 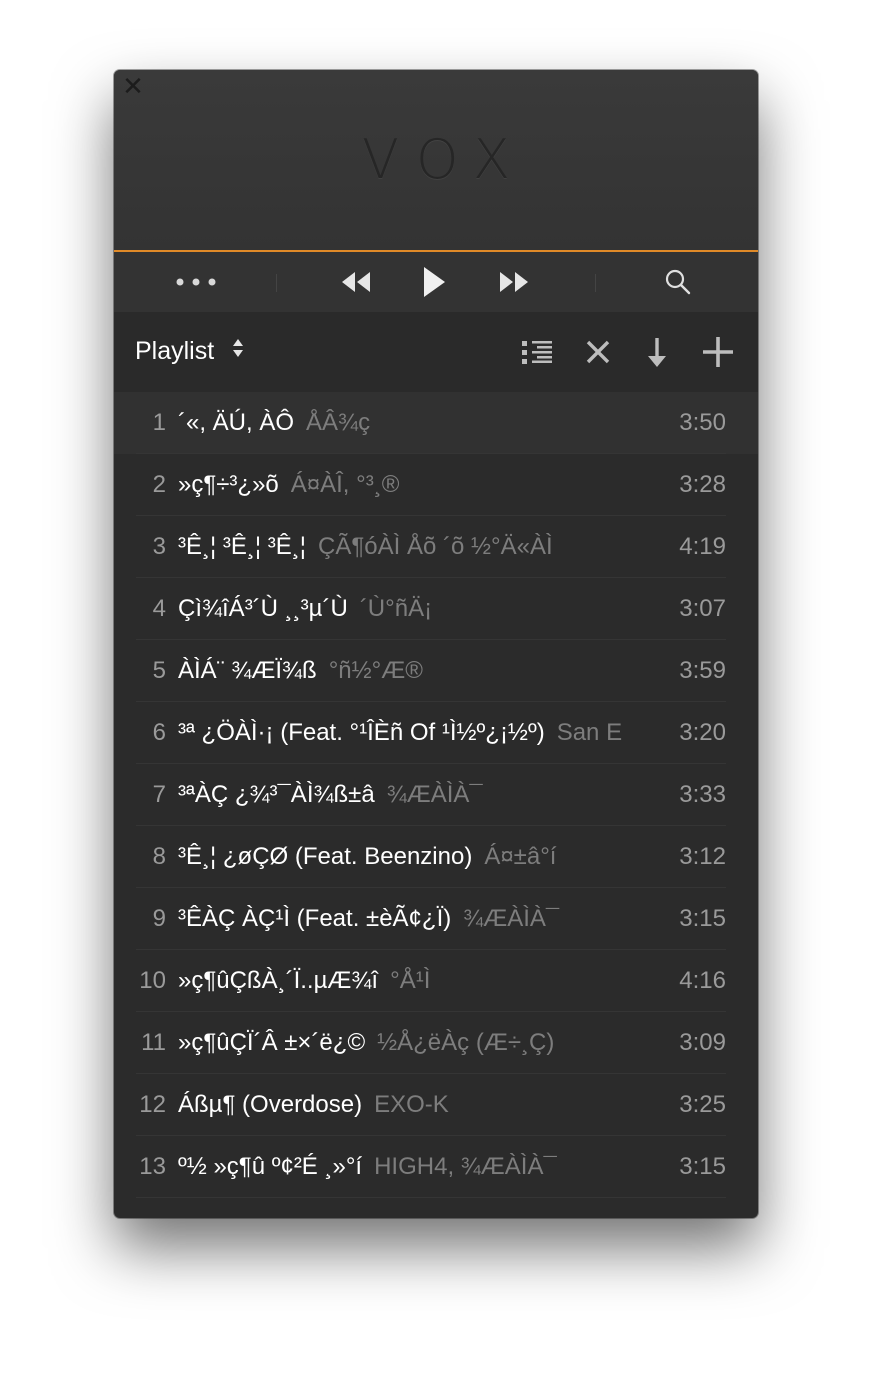 I want to click on add-button, so click(x=718, y=352).